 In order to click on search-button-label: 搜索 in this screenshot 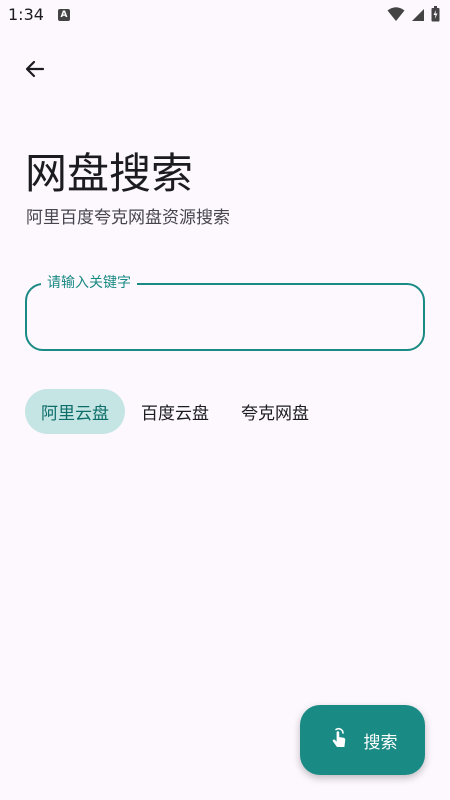, I will do `click(380, 742)`.